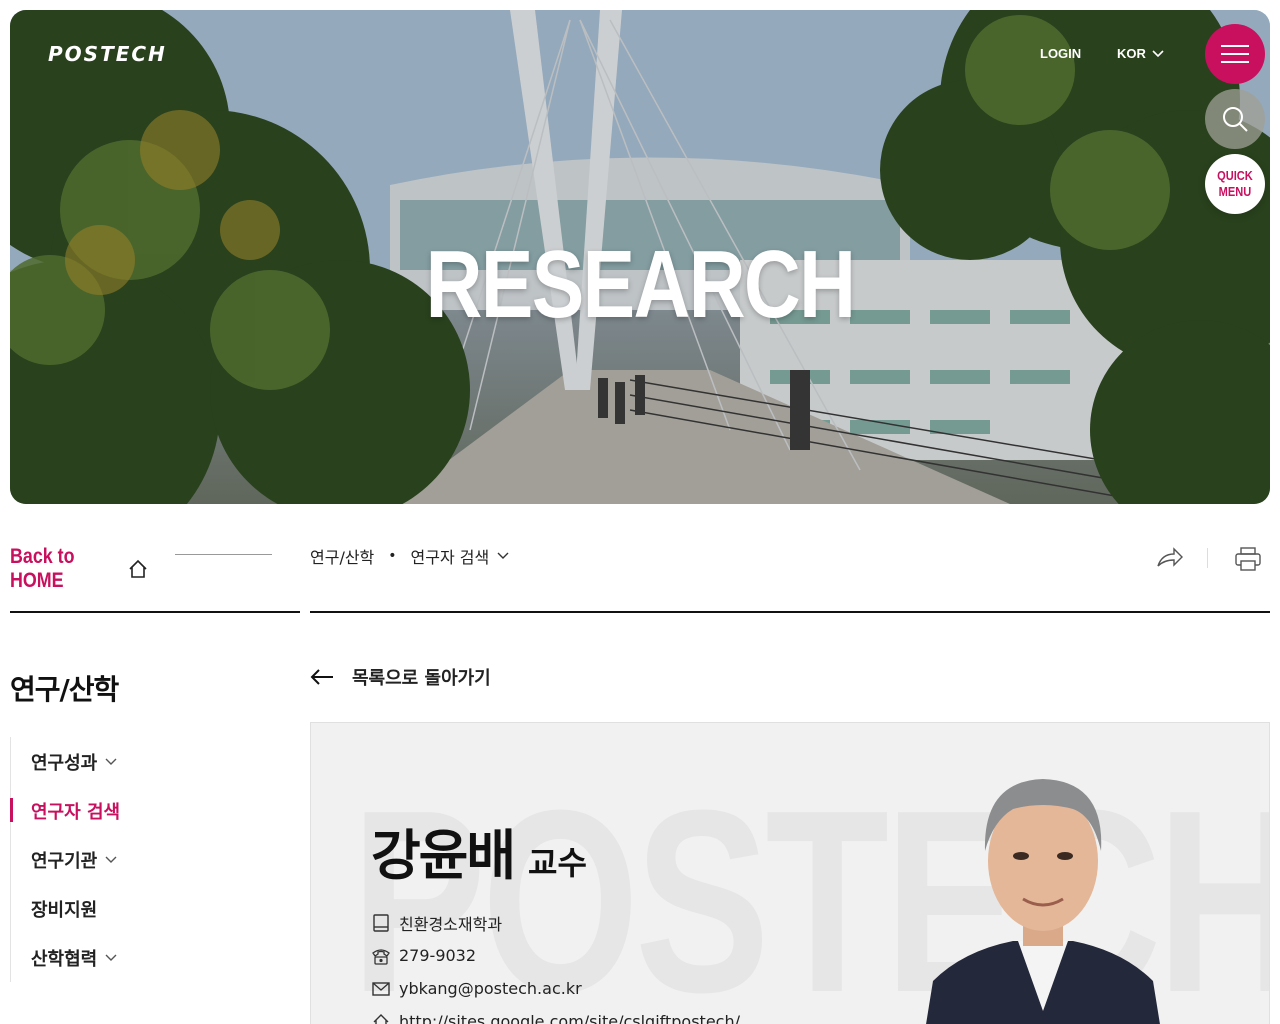  What do you see at coordinates (1131, 53) in the screenshot?
I see `language-label: KOR` at bounding box center [1131, 53].